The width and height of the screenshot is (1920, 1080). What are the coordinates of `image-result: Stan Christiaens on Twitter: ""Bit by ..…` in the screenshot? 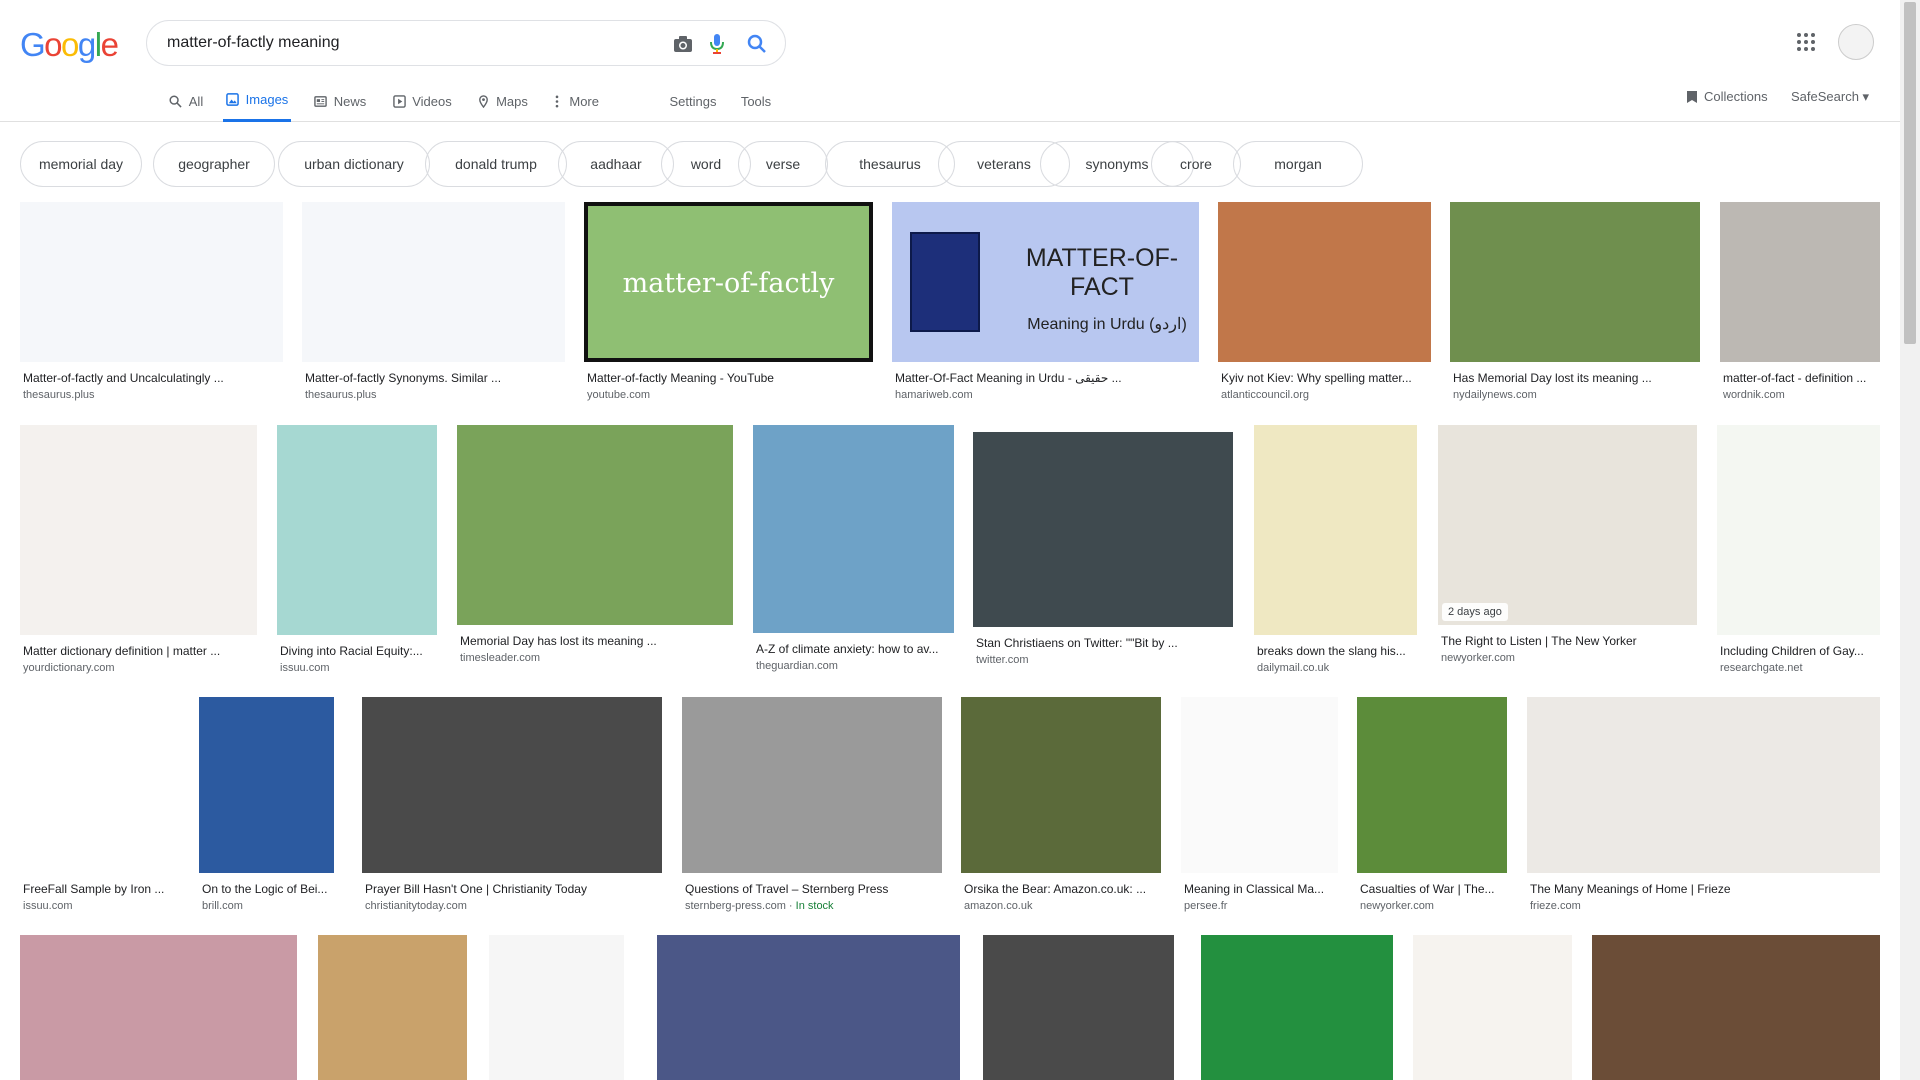 It's located at (1103, 550).